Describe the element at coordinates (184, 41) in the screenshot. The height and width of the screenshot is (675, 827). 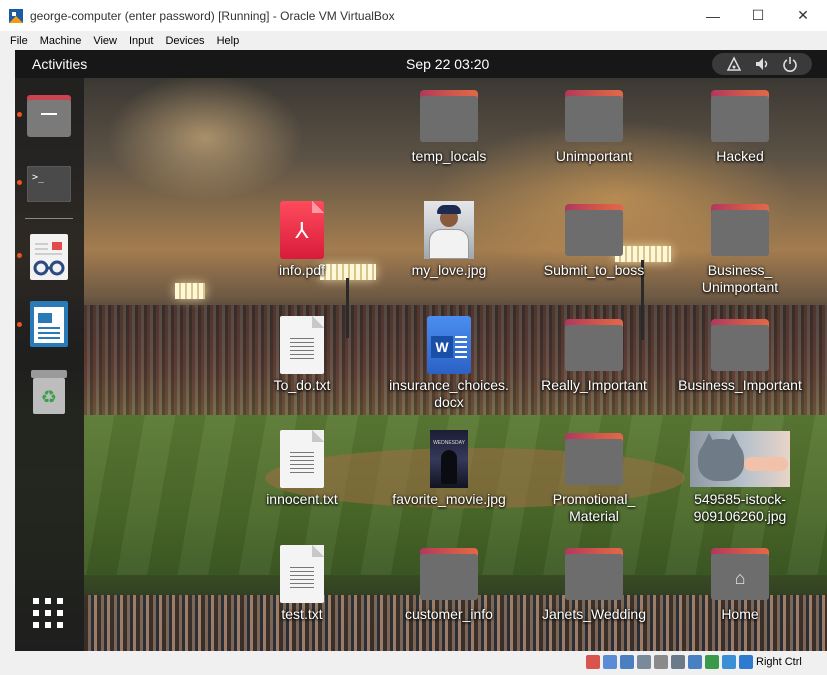
I see `menu-devices: Devices` at that location.